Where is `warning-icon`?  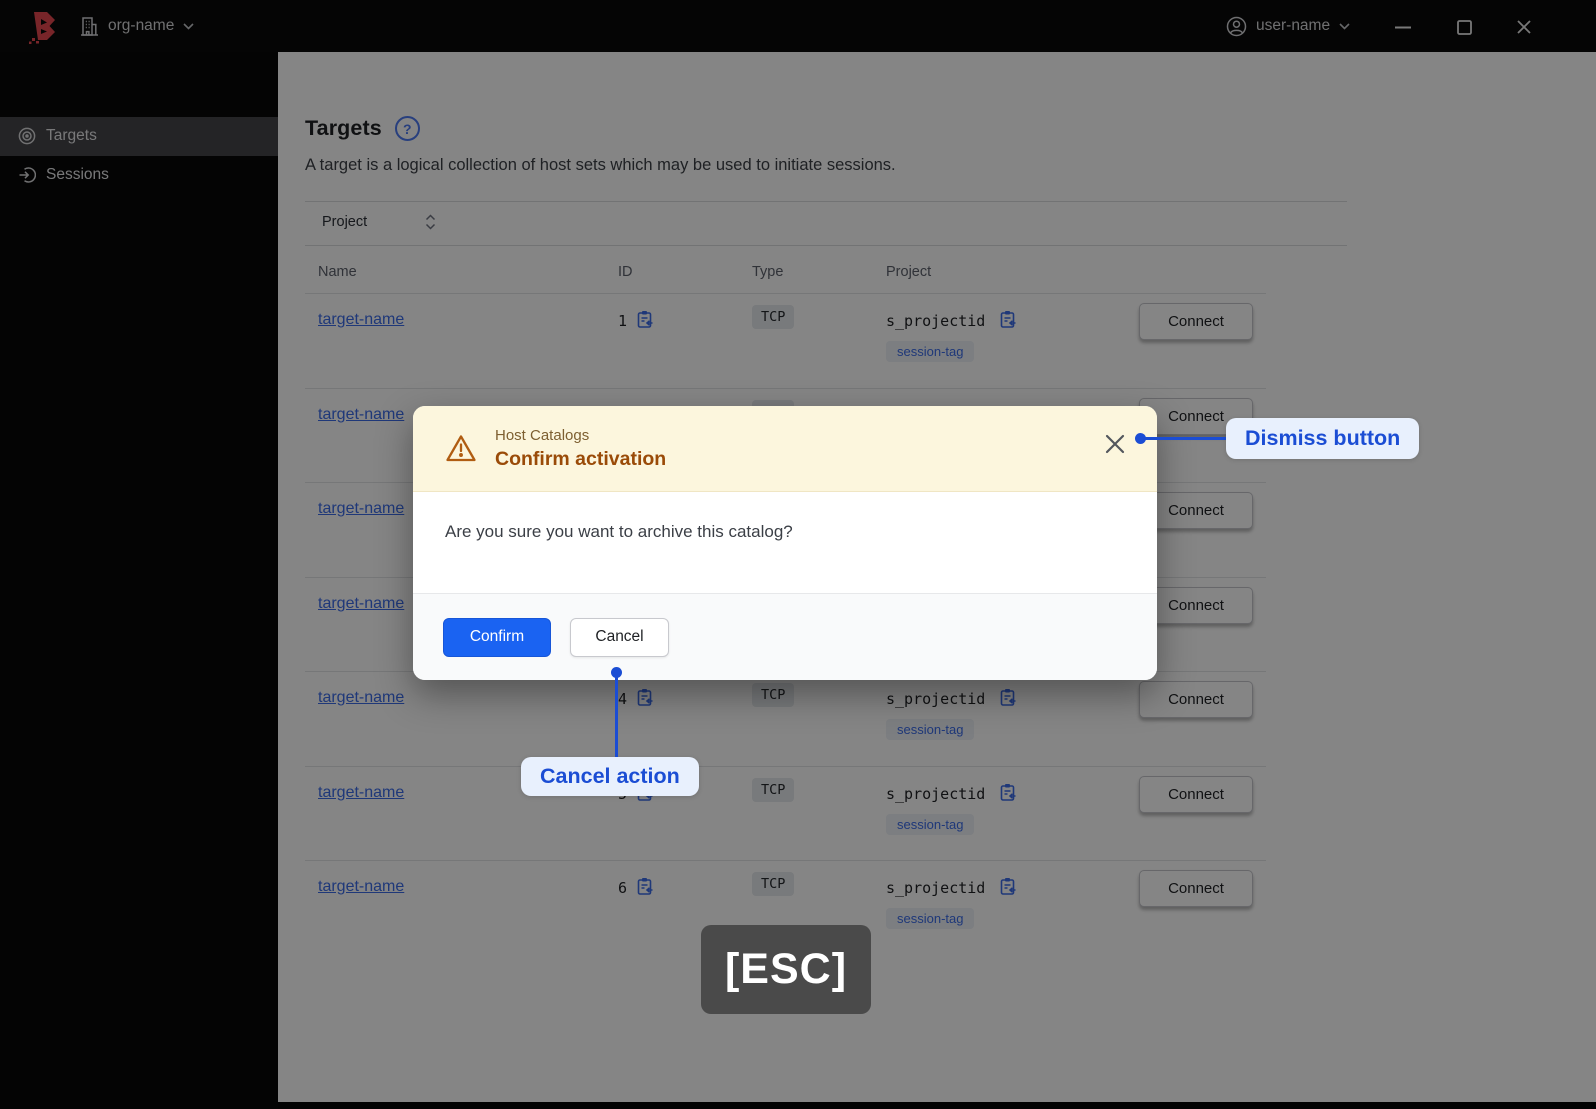 warning-icon is located at coordinates (461, 448).